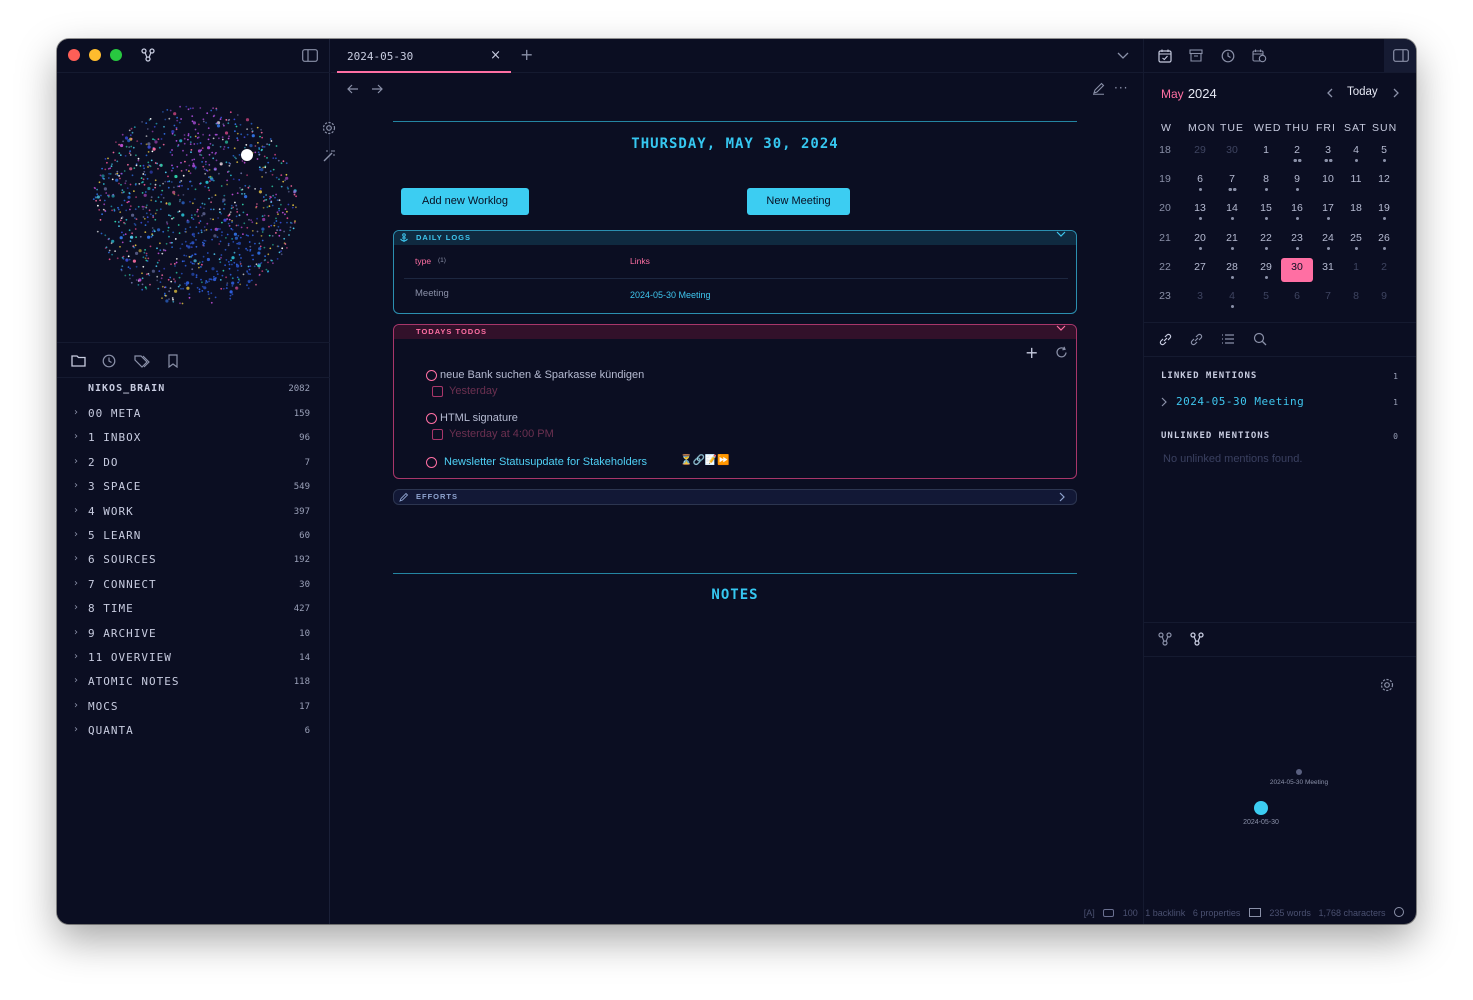  I want to click on calendar-day: 27, so click(1200, 267).